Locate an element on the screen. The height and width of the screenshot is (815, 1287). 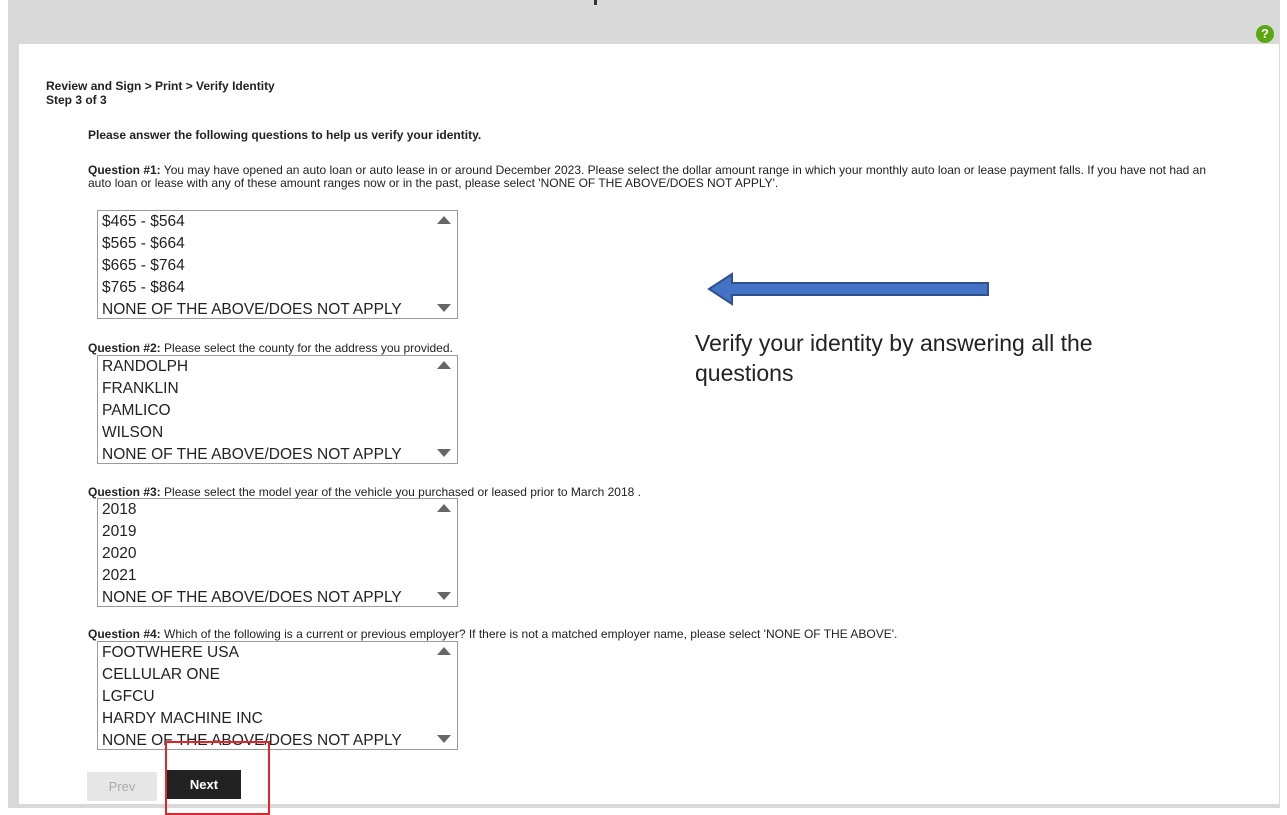
left-arrow-icon is located at coordinates (848, 289).